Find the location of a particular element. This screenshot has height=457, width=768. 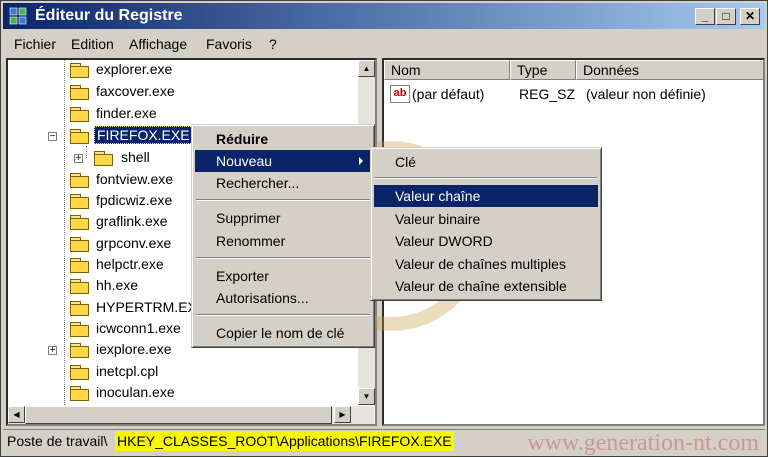

submenu-item-valeur-chaine: Valeur chaîne is located at coordinates (486, 196).